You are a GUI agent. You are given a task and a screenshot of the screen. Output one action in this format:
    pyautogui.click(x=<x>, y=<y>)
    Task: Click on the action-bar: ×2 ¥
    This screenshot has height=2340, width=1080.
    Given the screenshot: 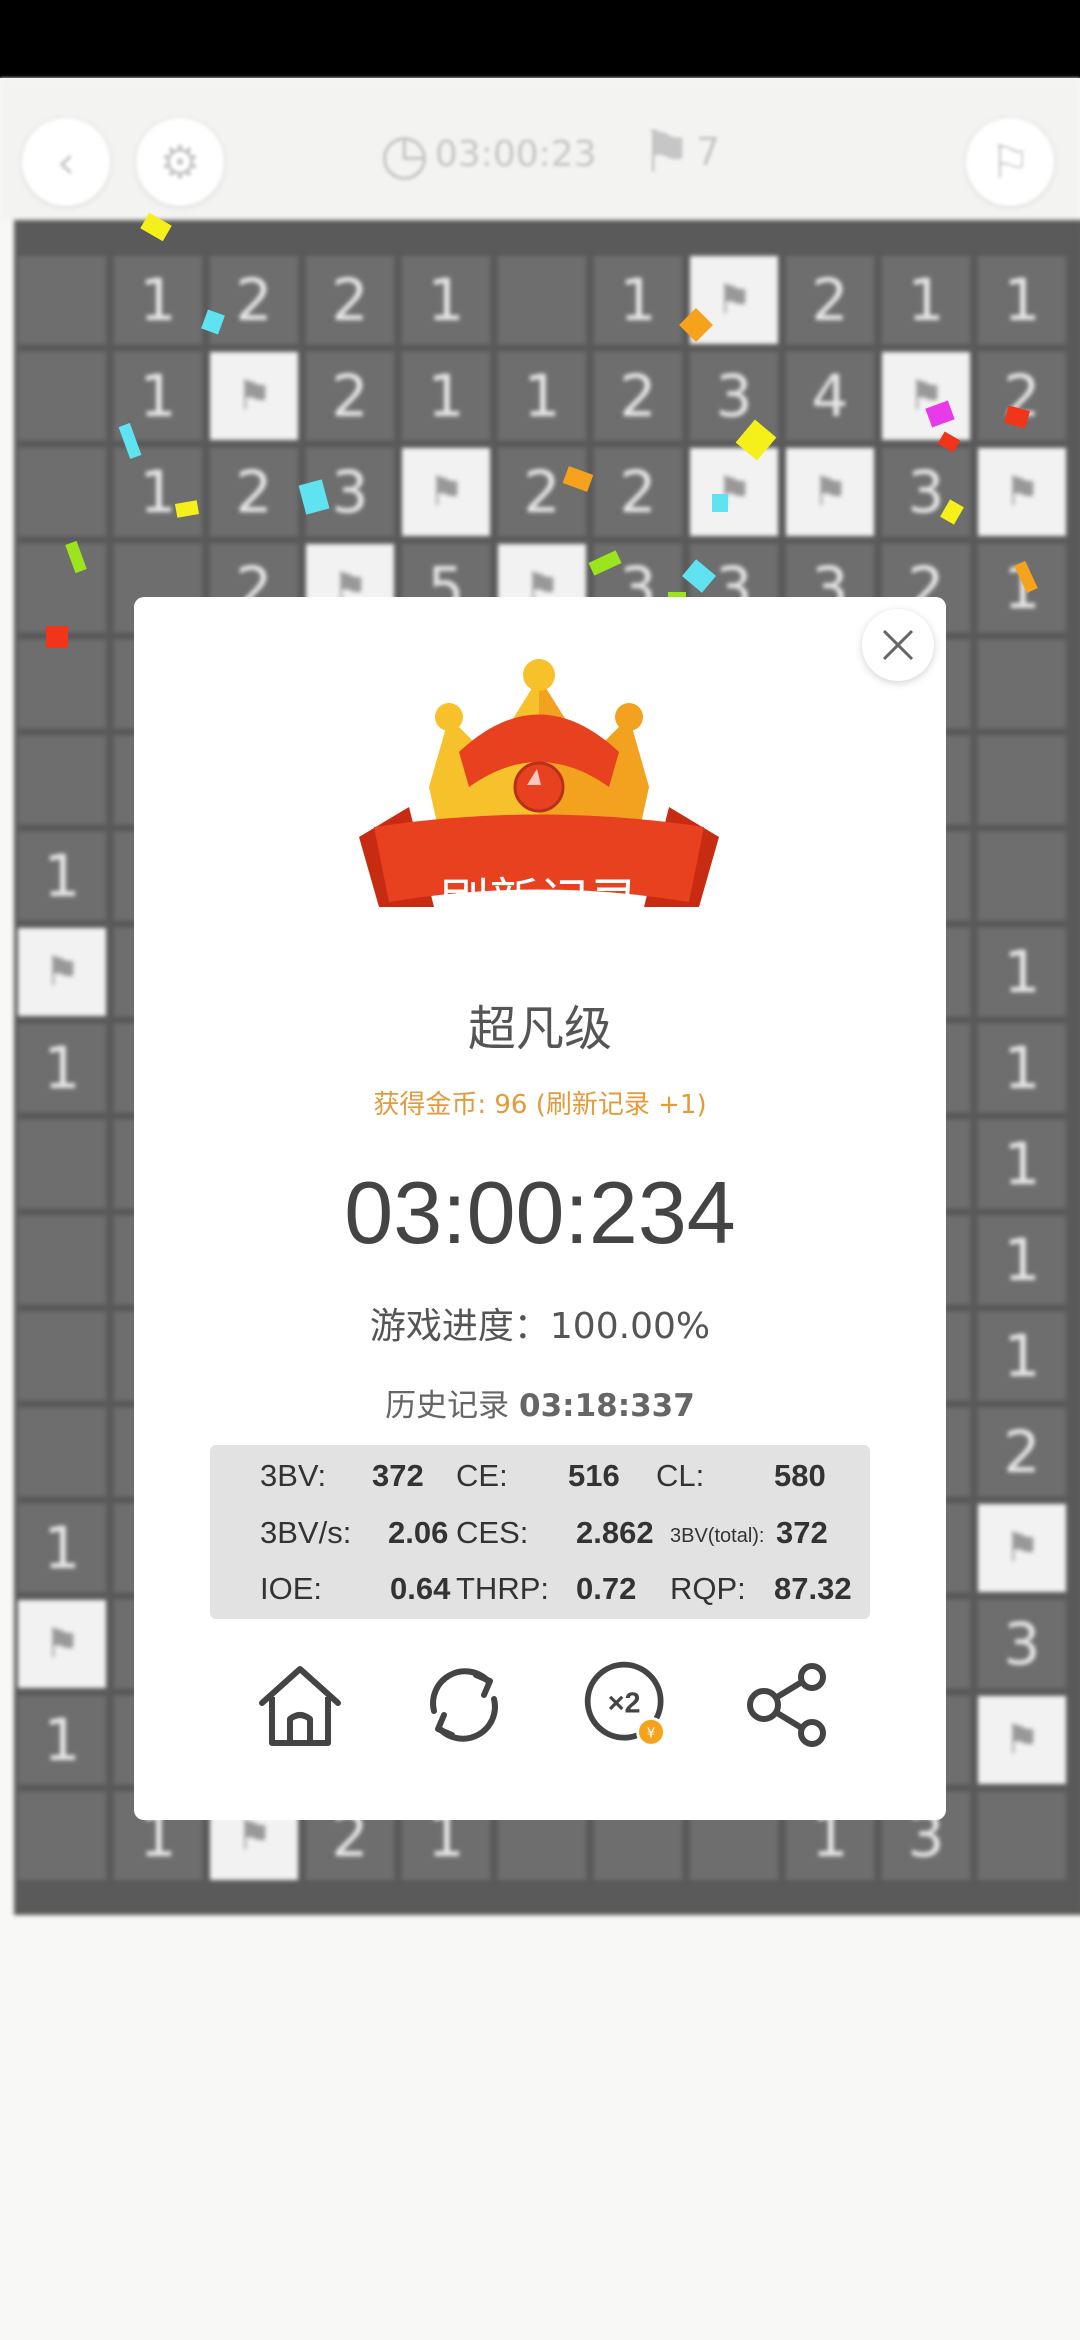 What is the action you would take?
    pyautogui.click(x=540, y=1712)
    